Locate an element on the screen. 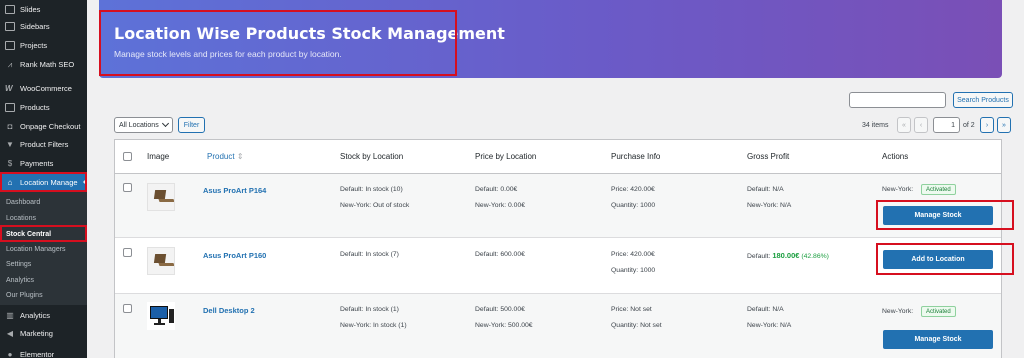 Image resolution: width=1024 pixels, height=358 pixels. product-name-link: Asus ProArt P164 is located at coordinates (234, 190).